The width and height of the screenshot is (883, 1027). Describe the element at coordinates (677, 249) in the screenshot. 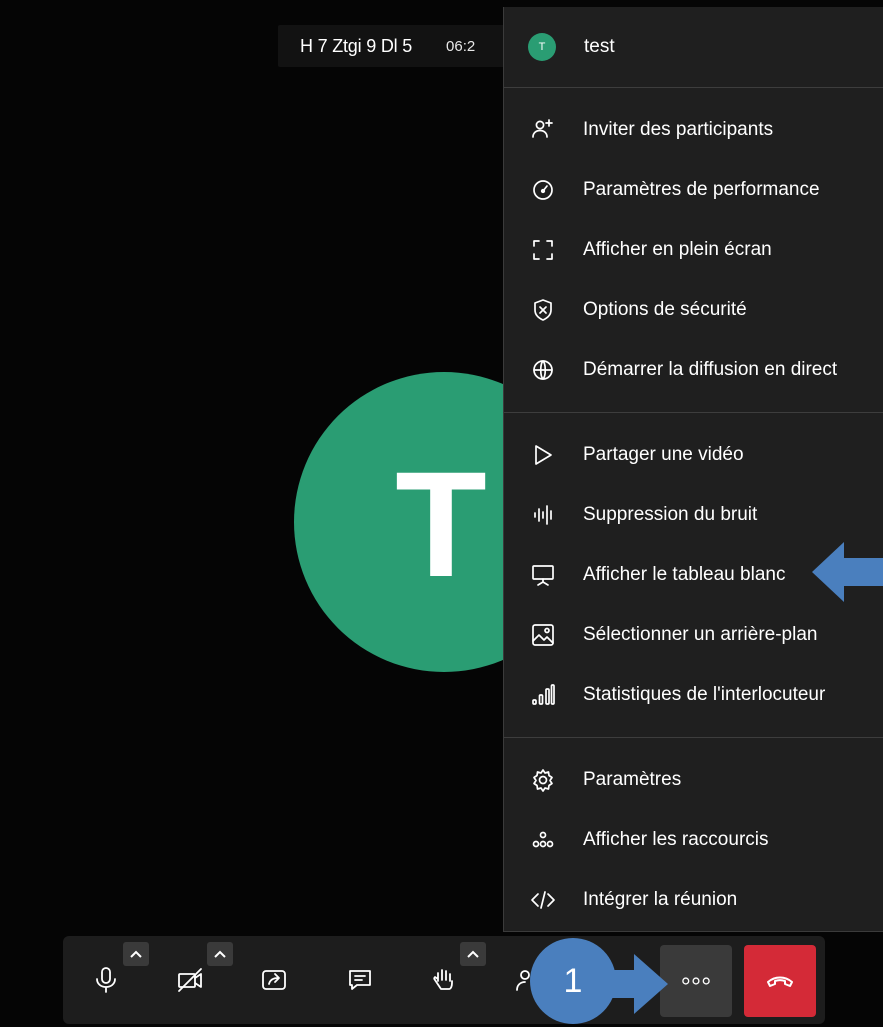

I see `menu-item-label: Afficher en plein écran` at that location.